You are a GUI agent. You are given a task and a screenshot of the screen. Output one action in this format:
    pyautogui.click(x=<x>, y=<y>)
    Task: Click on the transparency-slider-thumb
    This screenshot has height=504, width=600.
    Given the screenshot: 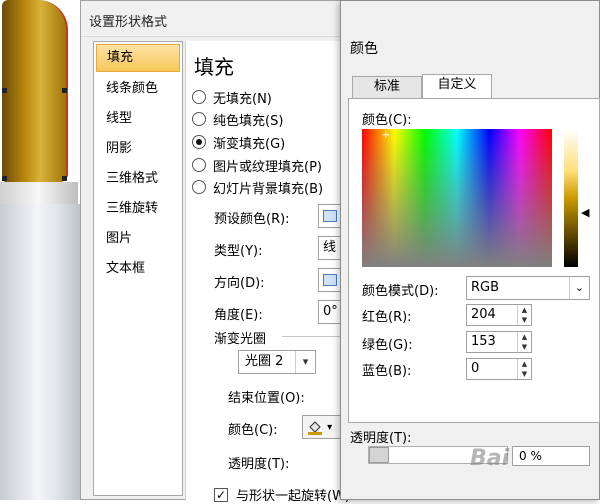 What is the action you would take?
    pyautogui.click(x=379, y=455)
    